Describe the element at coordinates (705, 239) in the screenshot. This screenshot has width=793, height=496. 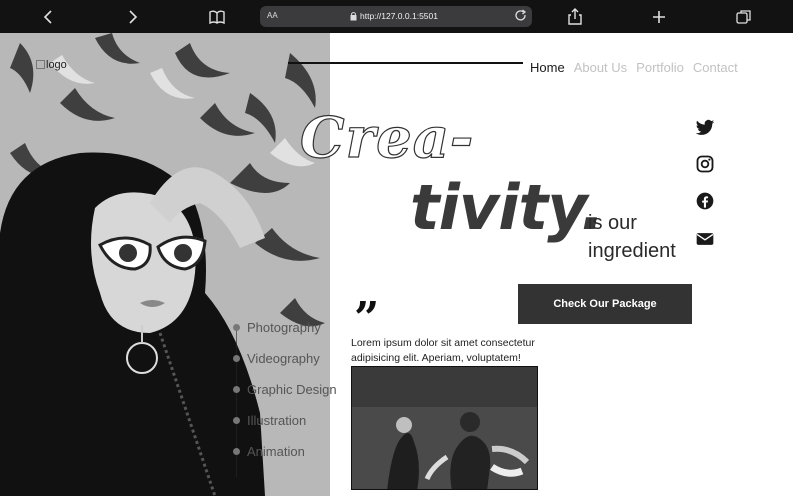
I see `envelope-icon` at that location.